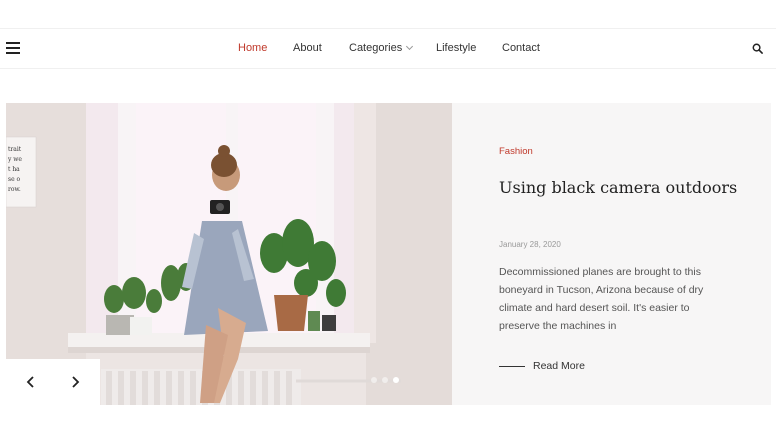 Image resolution: width=776 pixels, height=429 pixels. Describe the element at coordinates (757, 48) in the screenshot. I see `search-icon` at that location.